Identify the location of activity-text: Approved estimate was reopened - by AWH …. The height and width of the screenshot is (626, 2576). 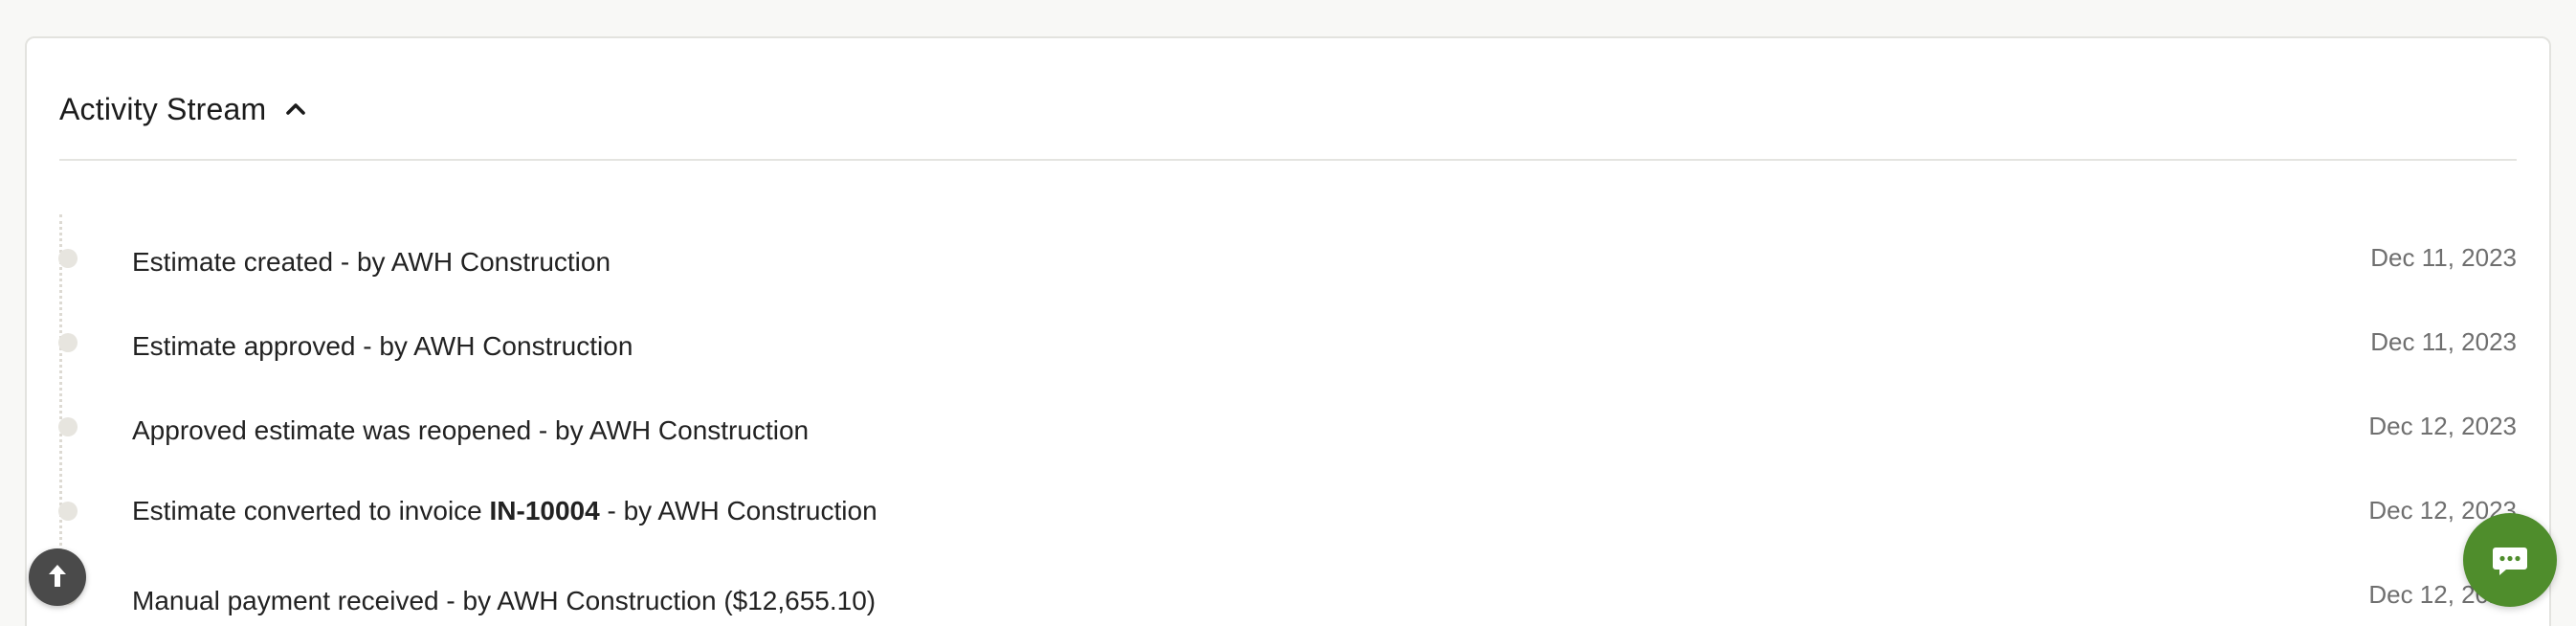
(471, 430).